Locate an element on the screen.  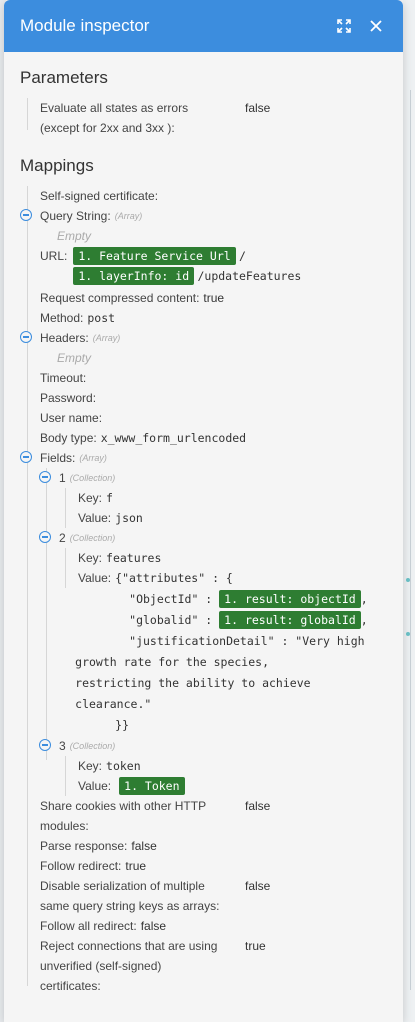
field-item-index: 3 is located at coordinates (62, 746).